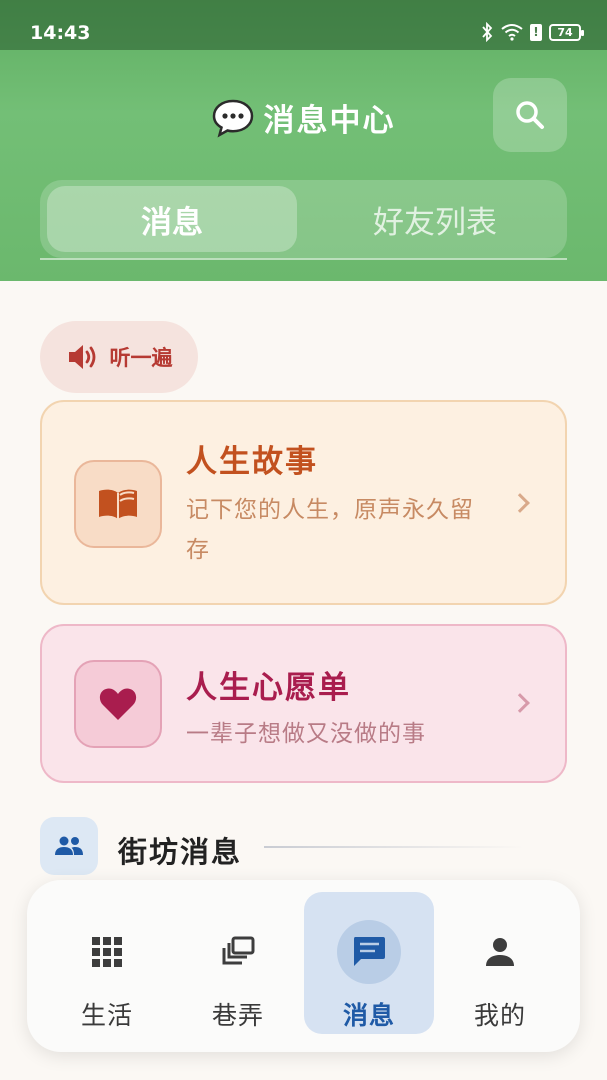 The width and height of the screenshot is (607, 1080). I want to click on nav-item-alley: 巷弄, so click(238, 963).